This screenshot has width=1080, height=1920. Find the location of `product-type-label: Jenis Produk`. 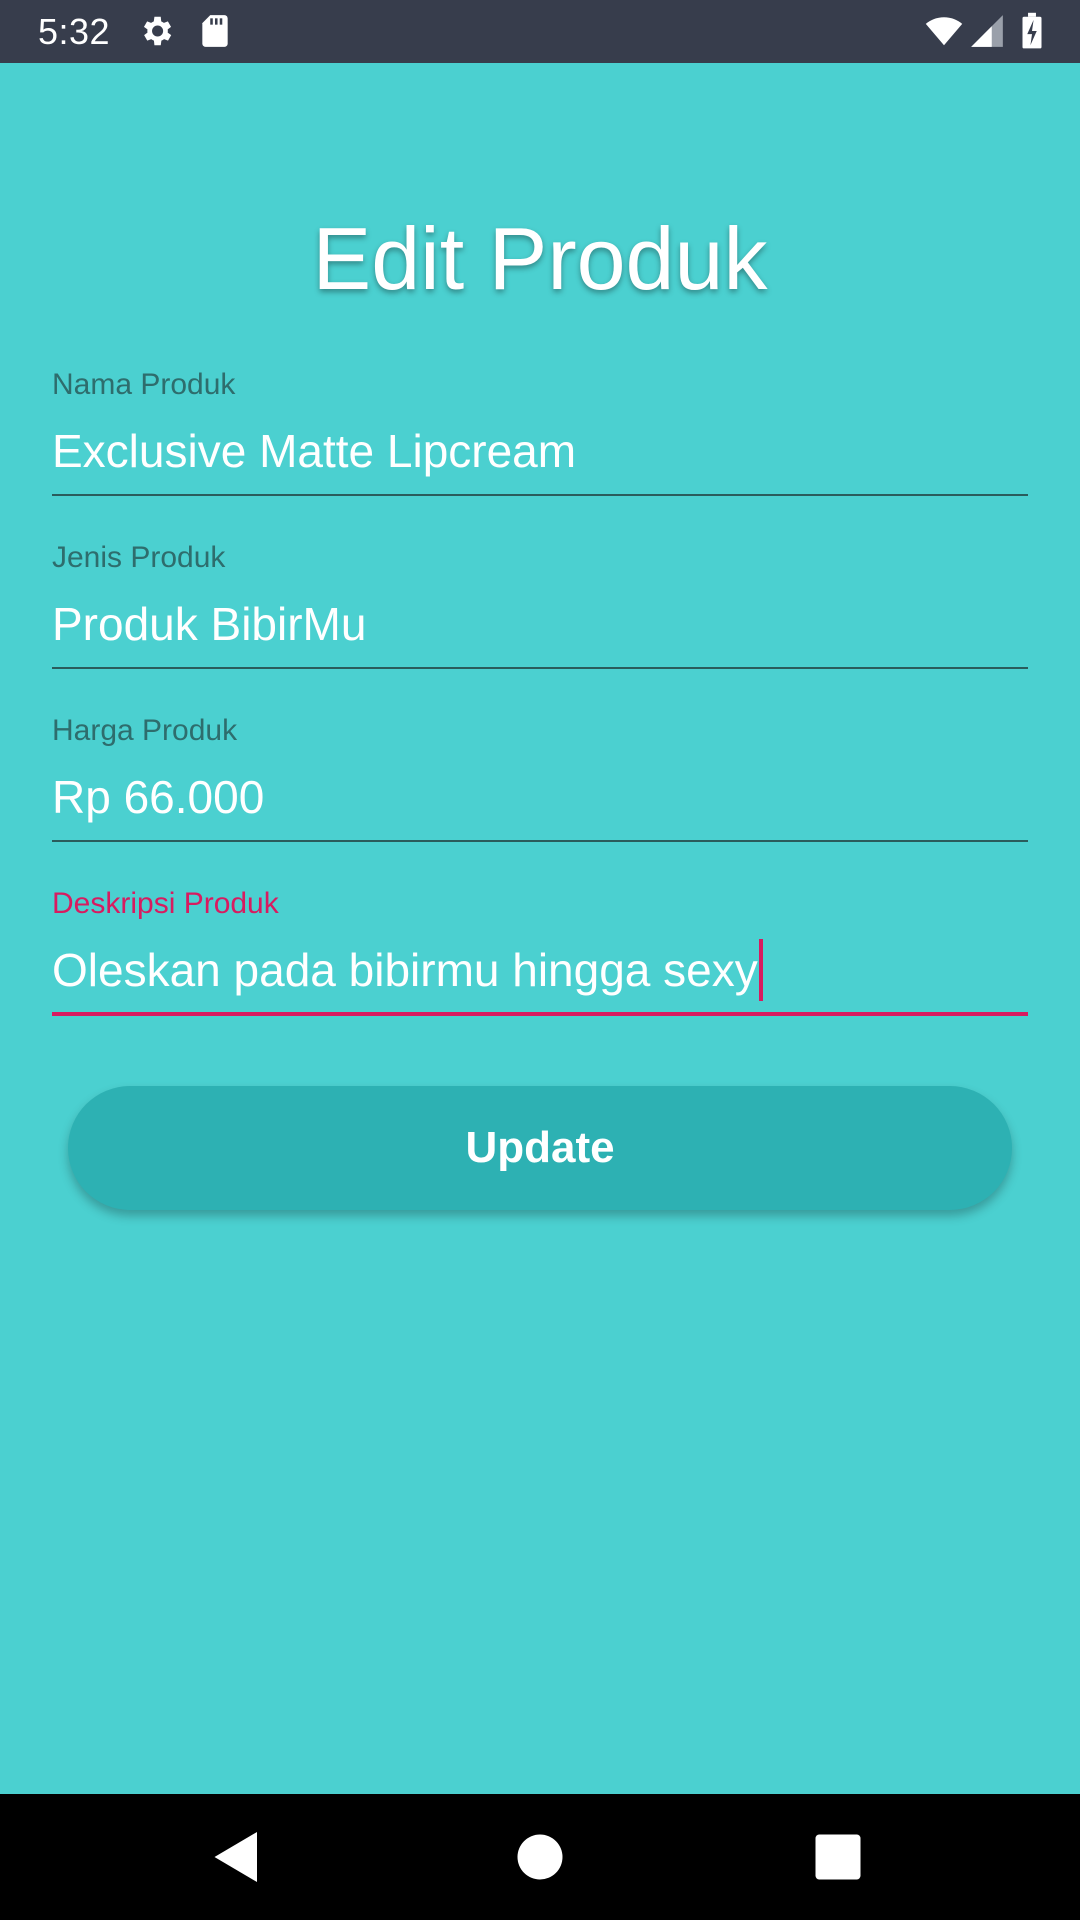

product-type-label: Jenis Produk is located at coordinates (139, 557).